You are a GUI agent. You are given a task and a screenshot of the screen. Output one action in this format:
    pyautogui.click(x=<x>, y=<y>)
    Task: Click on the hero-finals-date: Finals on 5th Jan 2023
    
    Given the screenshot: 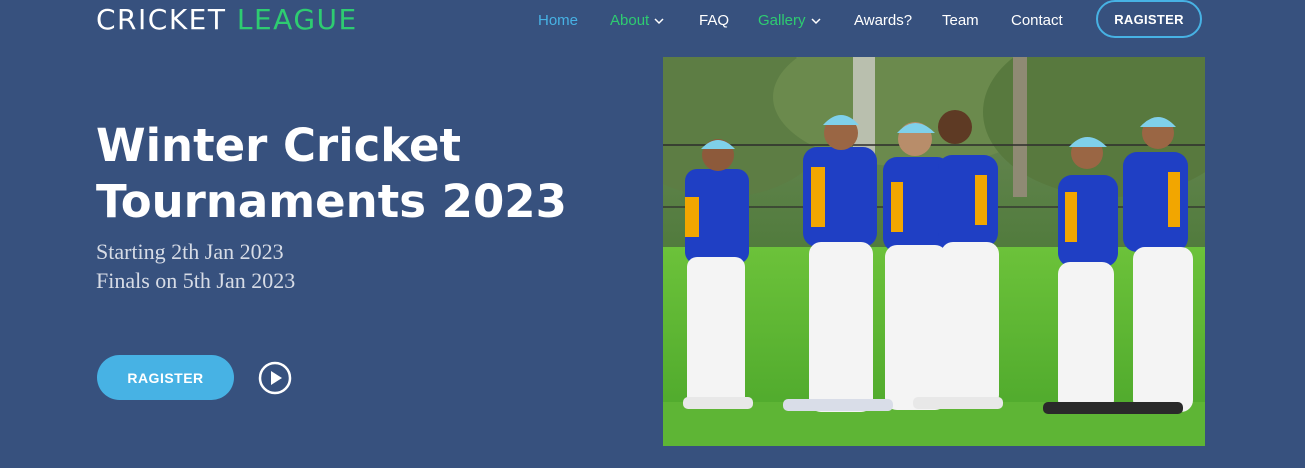 What is the action you would take?
    pyautogui.click(x=196, y=280)
    